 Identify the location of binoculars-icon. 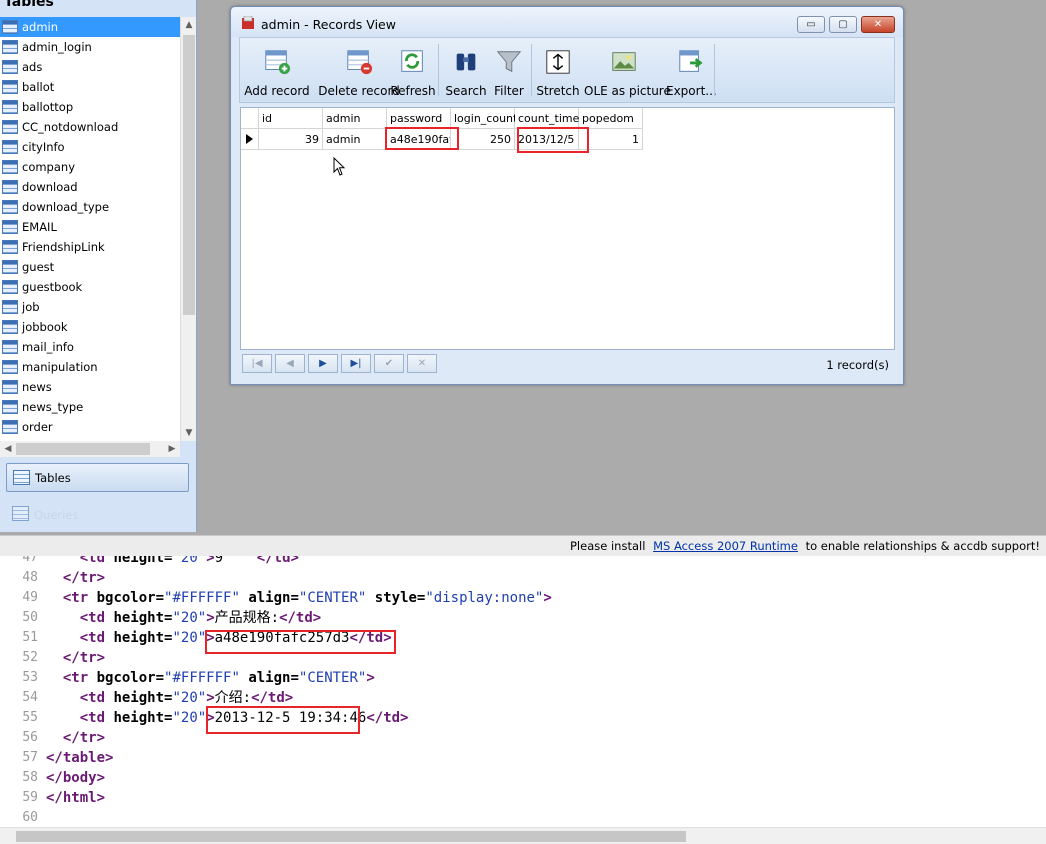
(466, 62).